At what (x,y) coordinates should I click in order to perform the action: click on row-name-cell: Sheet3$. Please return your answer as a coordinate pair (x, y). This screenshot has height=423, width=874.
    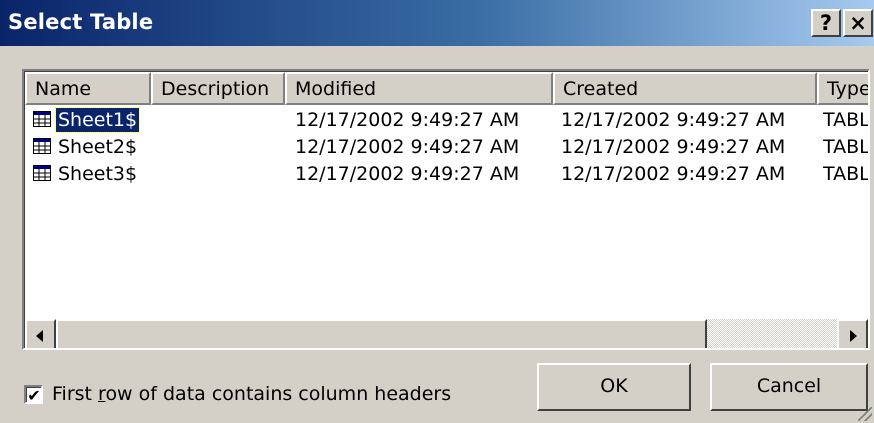
    Looking at the image, I should click on (103, 174).